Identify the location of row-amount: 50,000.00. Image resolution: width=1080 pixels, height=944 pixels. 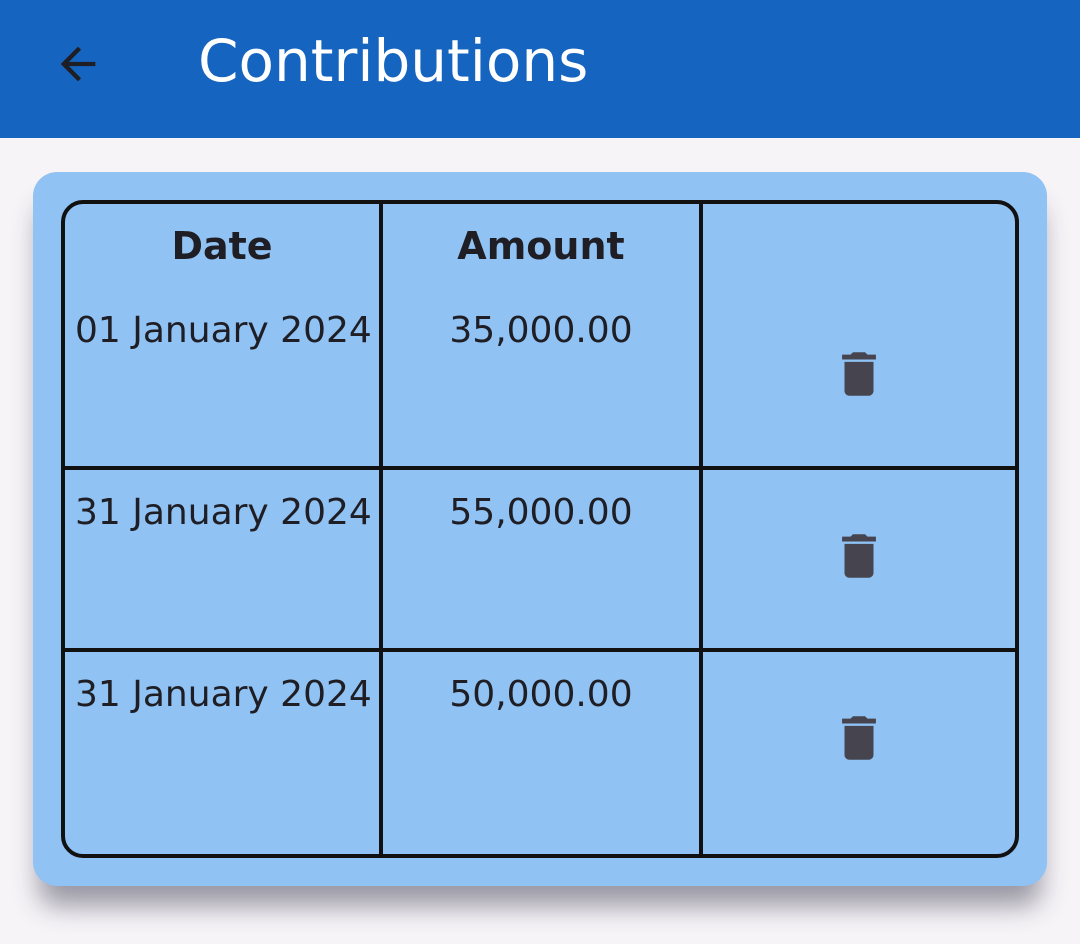
(541, 739).